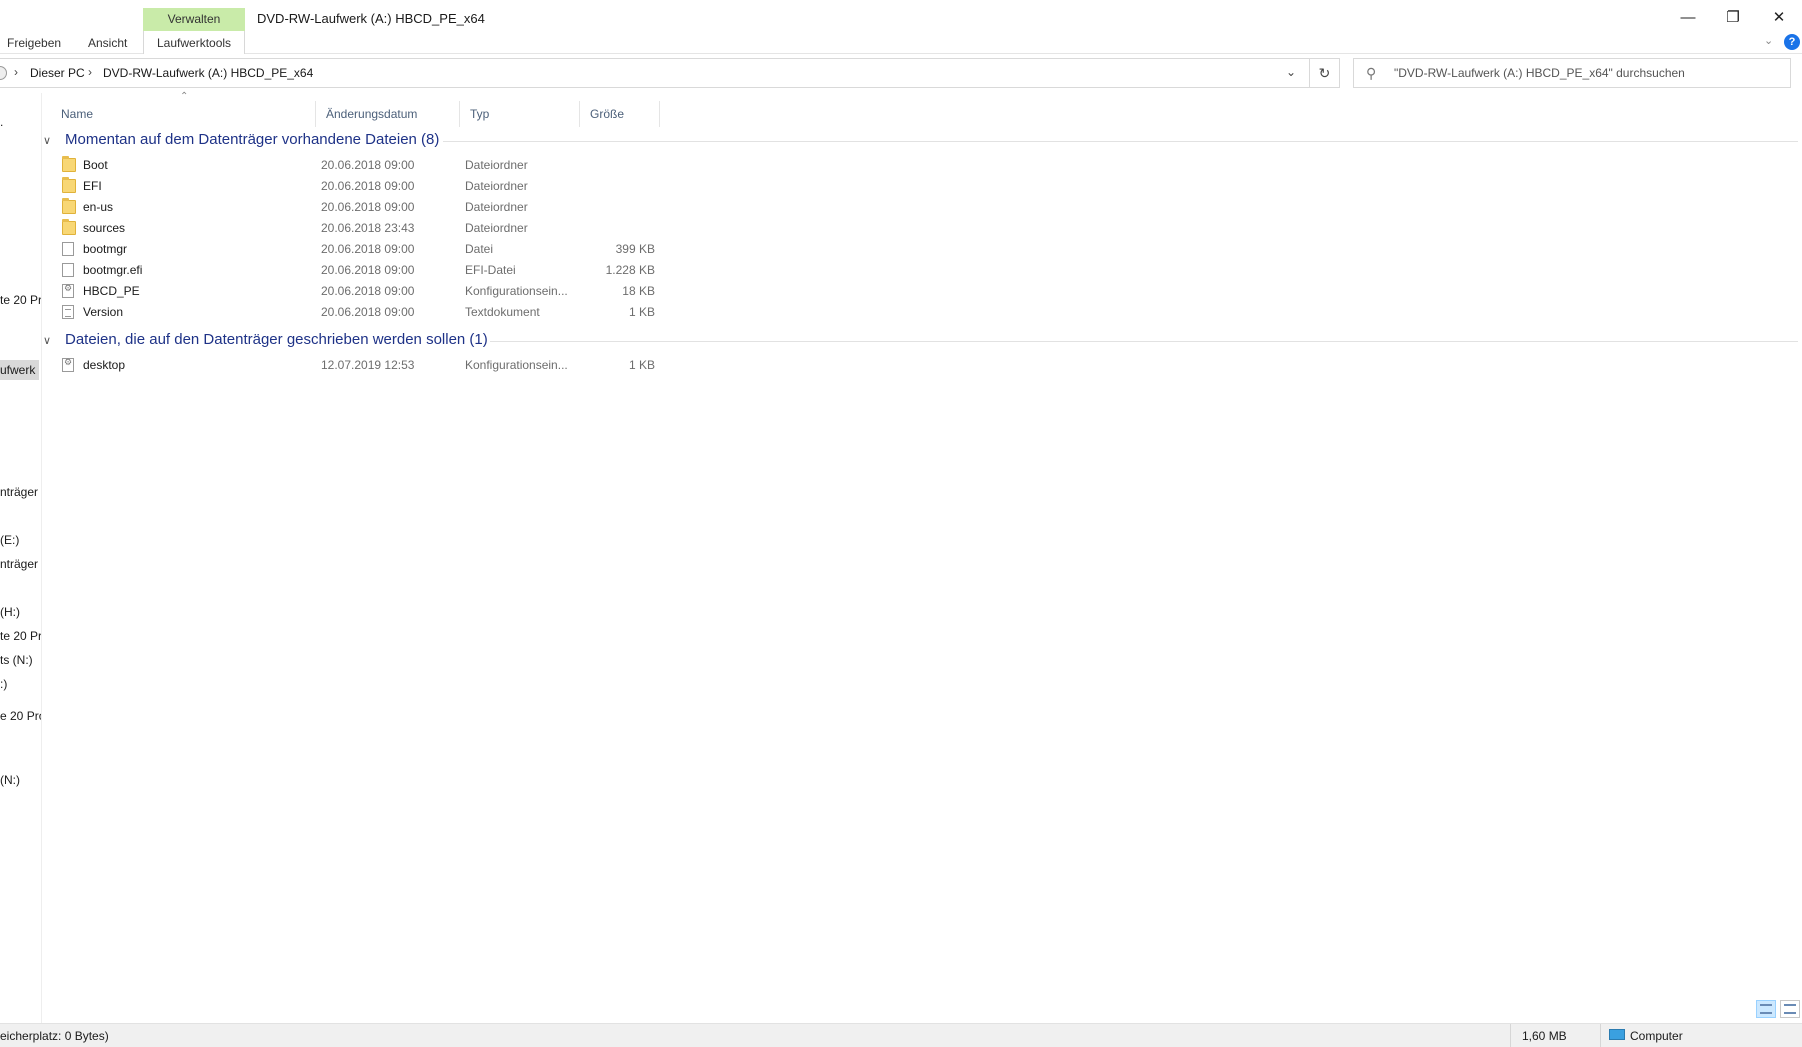 Image resolution: width=1802 pixels, height=1047 pixels. Describe the element at coordinates (194, 43) in the screenshot. I see `tab-laufwerktools: Laufwerktools` at that location.